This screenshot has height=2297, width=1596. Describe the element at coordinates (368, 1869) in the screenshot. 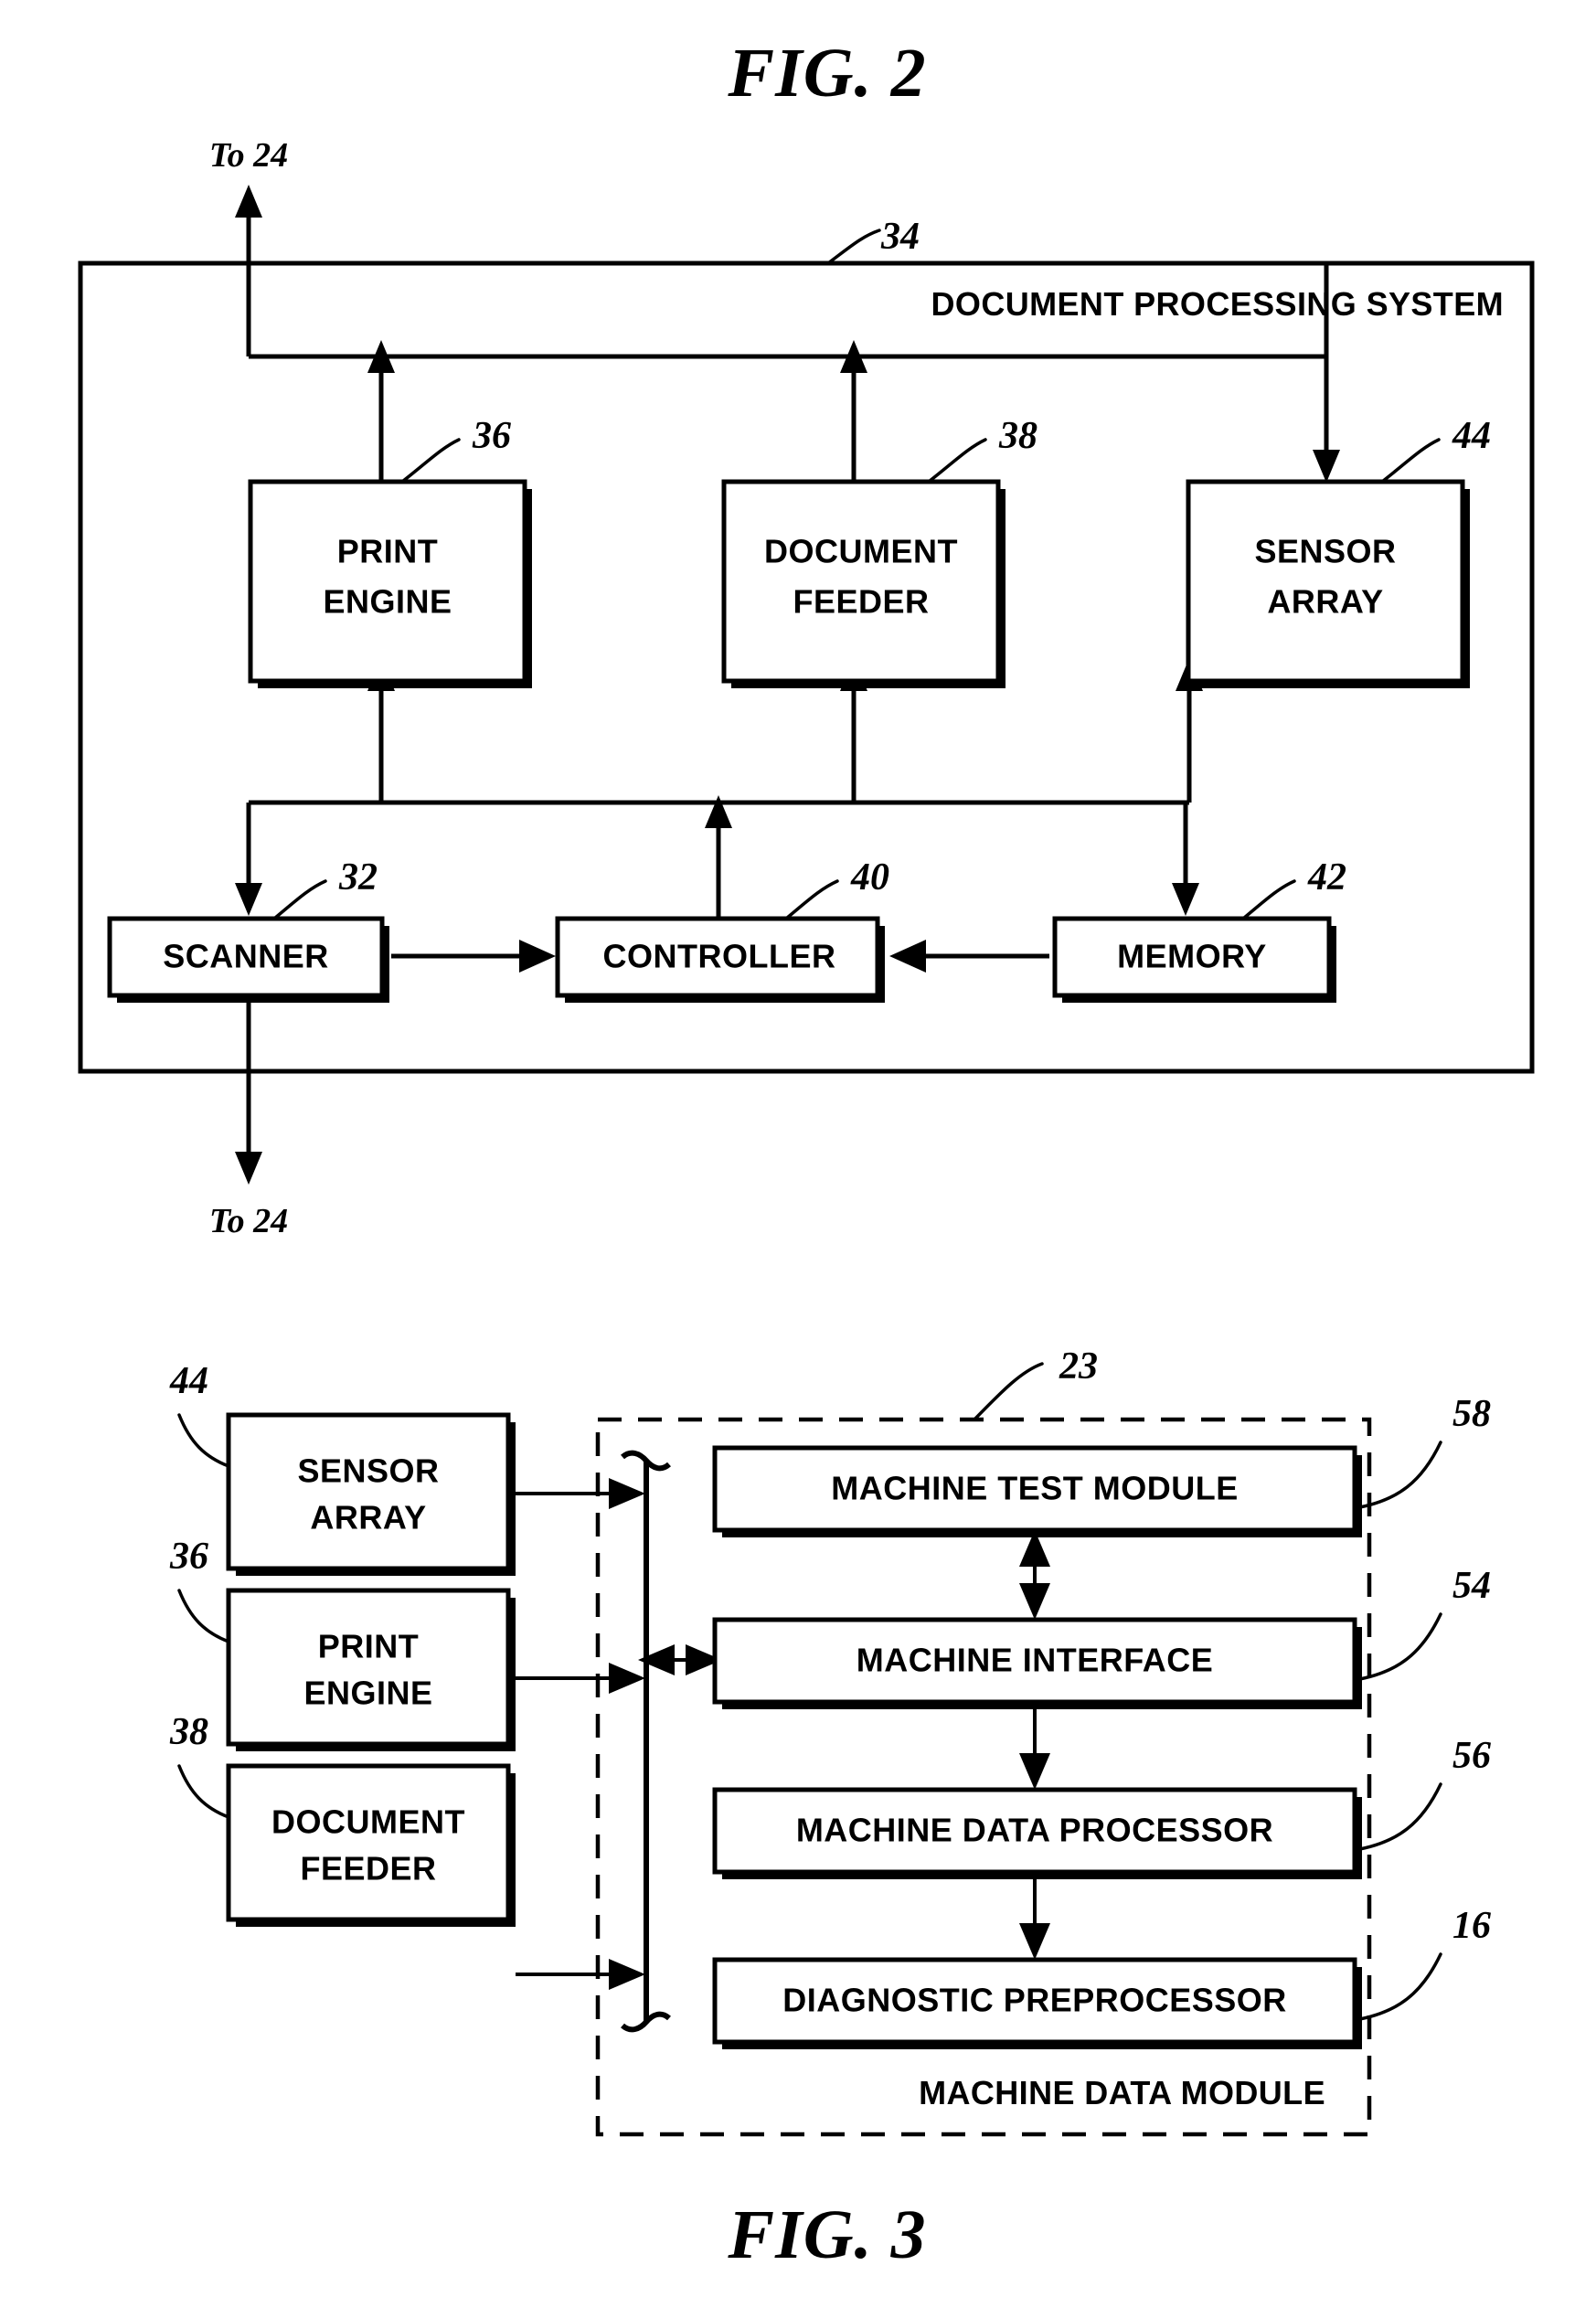

I see `fig3-document-feeder-label-line2: FEEDER` at that location.